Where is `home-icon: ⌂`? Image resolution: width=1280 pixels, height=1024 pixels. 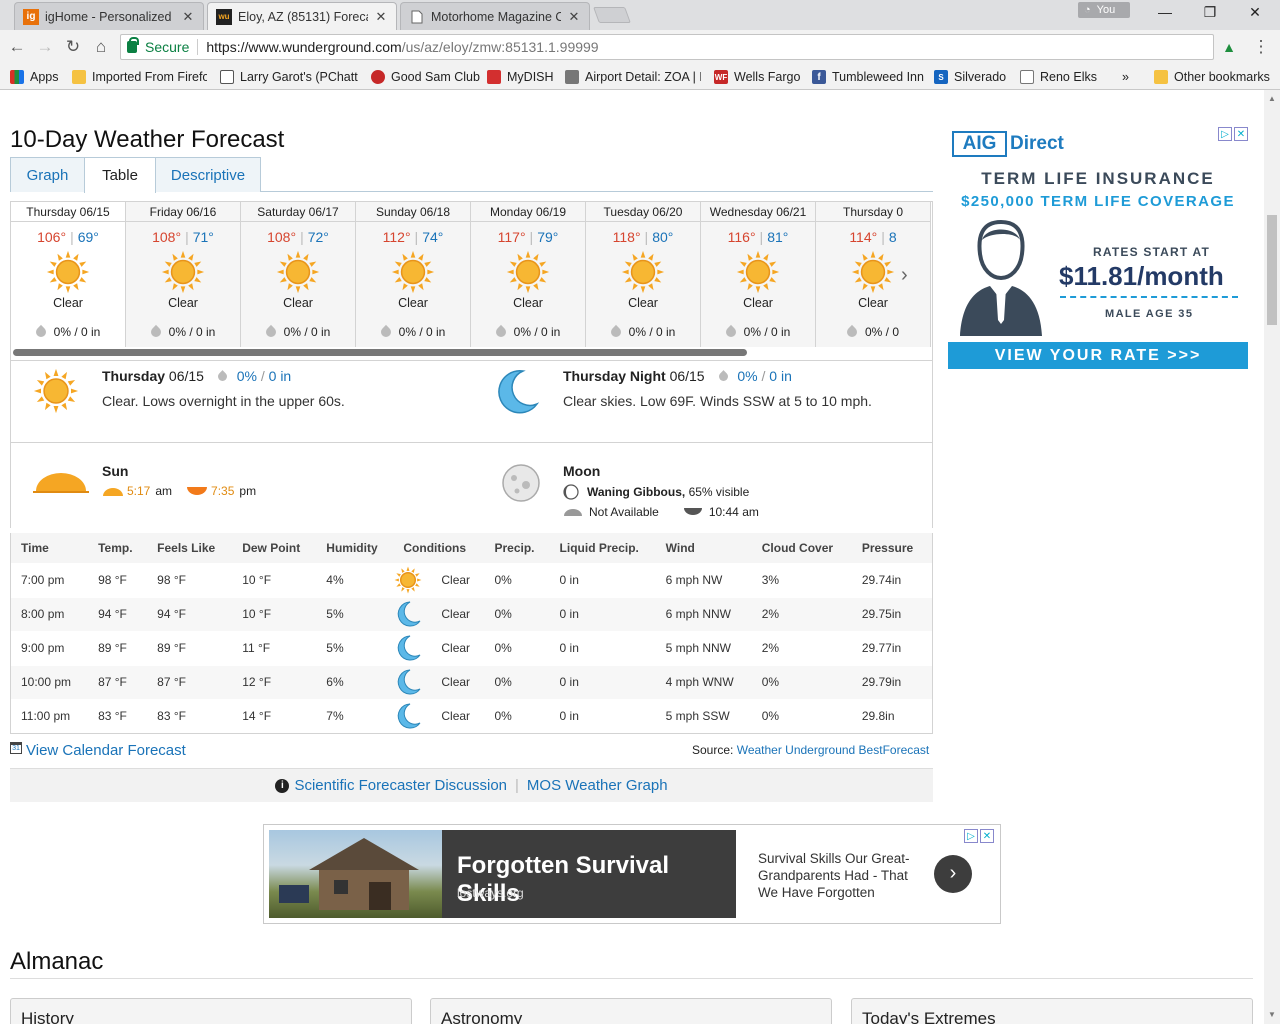
home-icon: ⌂ is located at coordinates (101, 47).